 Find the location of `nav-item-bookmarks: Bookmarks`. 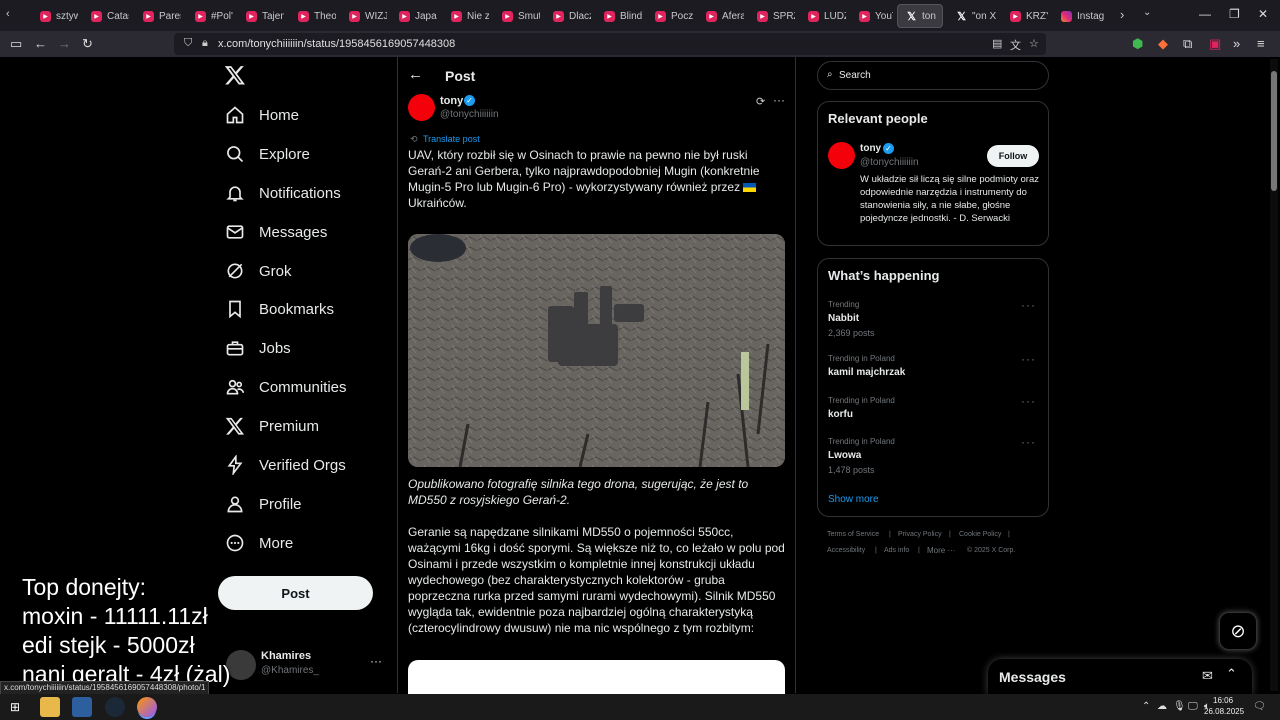

nav-item-bookmarks: Bookmarks is located at coordinates (279, 309).